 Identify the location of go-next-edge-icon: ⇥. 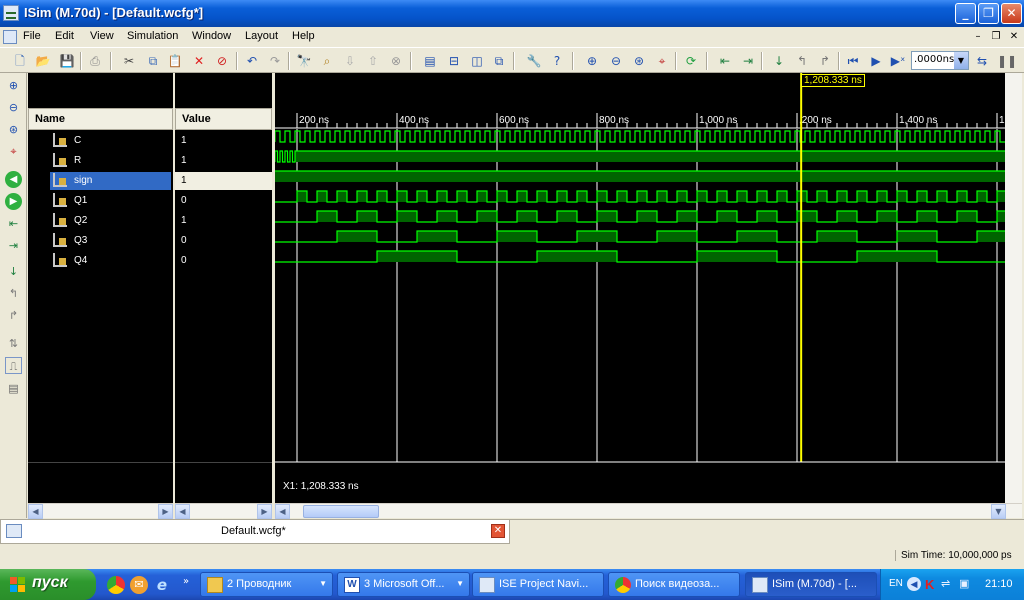
(748, 61).